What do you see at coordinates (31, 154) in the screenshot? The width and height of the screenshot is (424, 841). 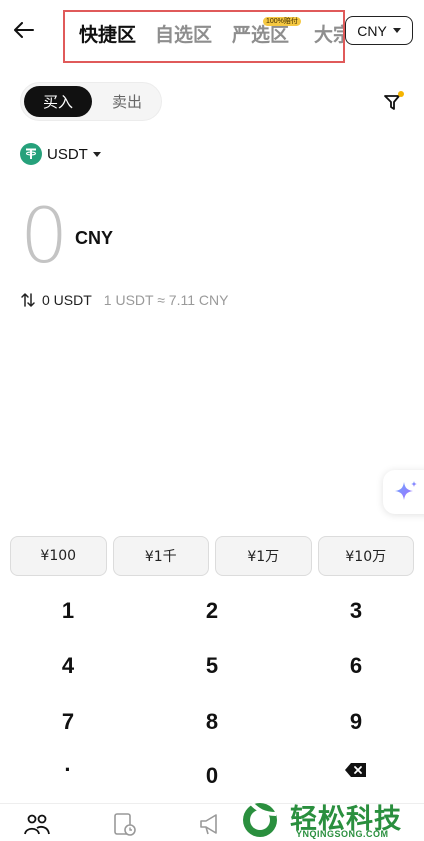 I see `usdt-logo-icon` at bounding box center [31, 154].